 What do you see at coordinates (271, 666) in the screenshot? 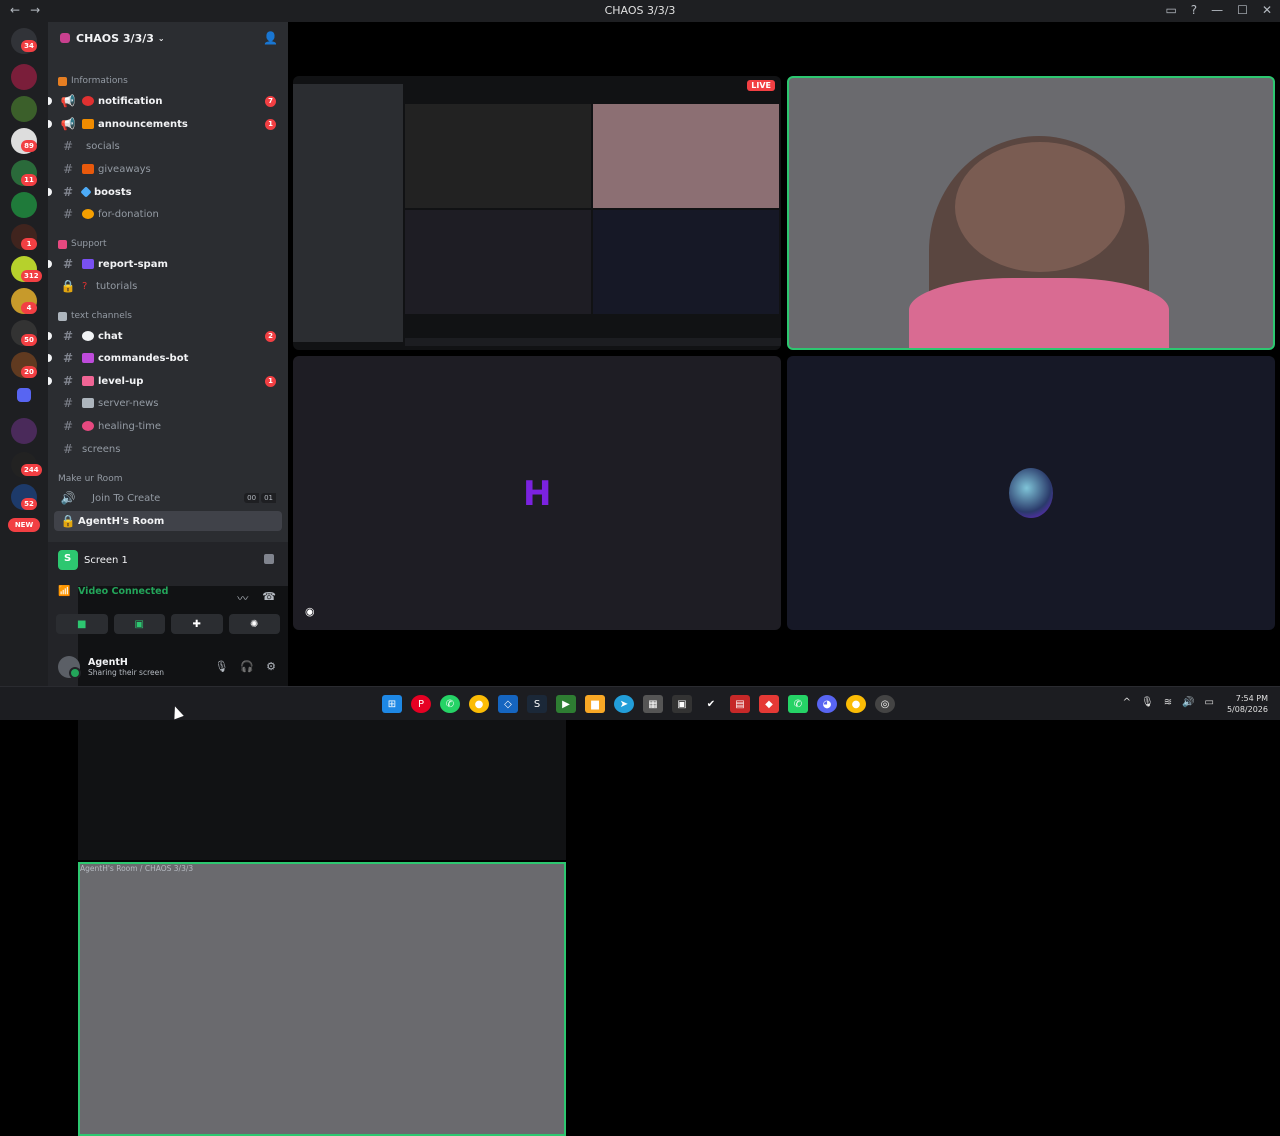
I see `settings-gear-icon: ⚙` at bounding box center [271, 666].